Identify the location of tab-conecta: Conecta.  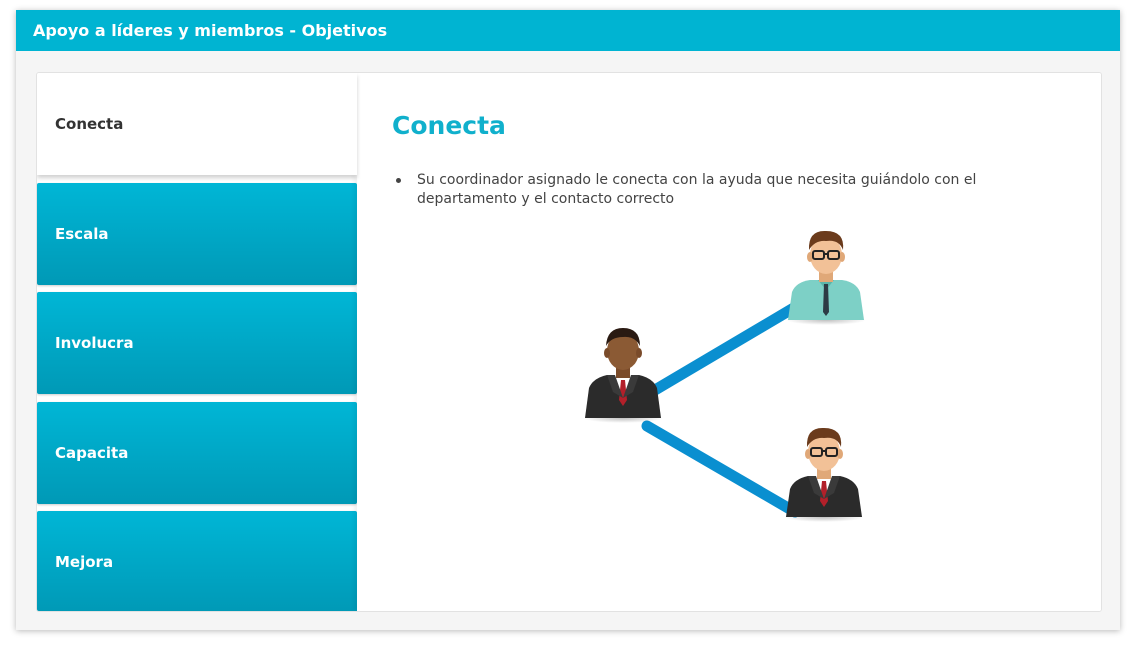
(197, 124).